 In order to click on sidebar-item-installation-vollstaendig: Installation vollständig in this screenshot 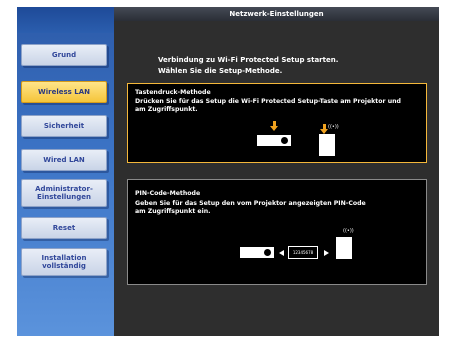, I will do `click(64, 262)`.